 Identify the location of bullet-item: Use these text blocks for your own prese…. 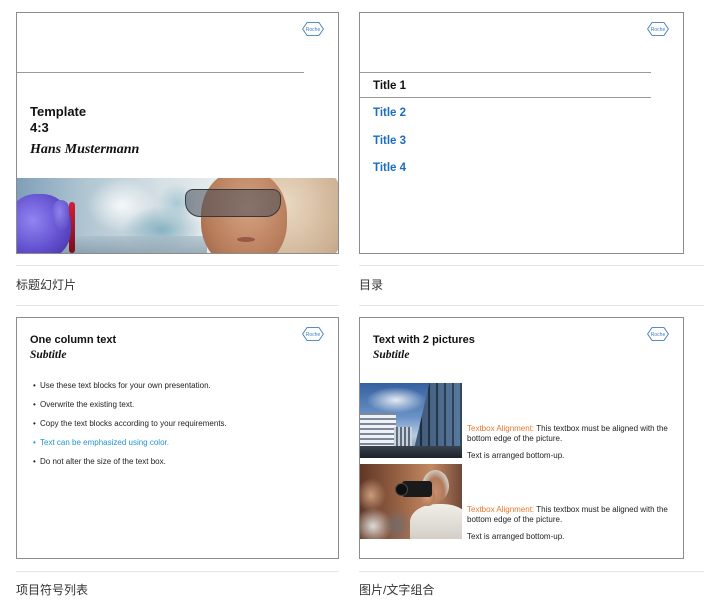
(130, 386).